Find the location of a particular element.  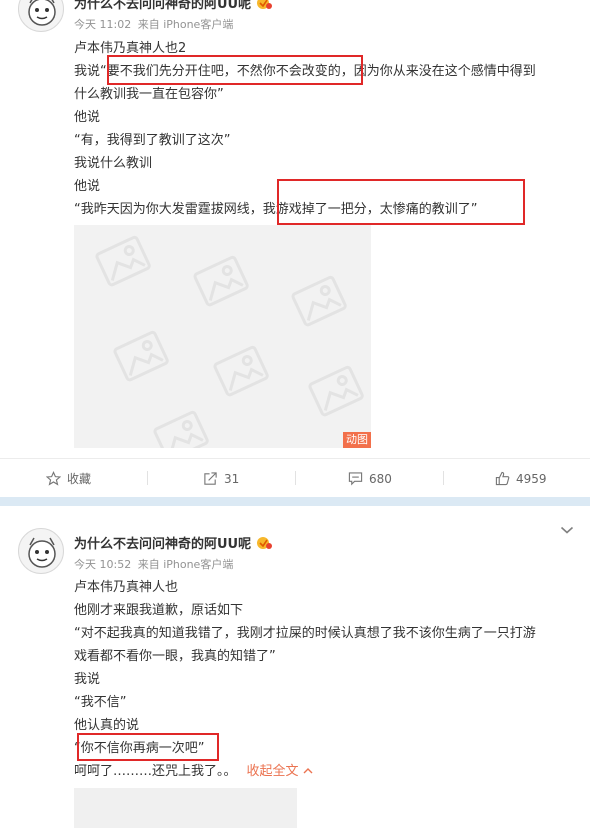

post-separator is located at coordinates (295, 502).